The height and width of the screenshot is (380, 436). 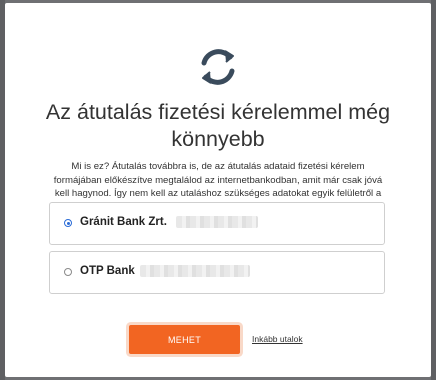 What do you see at coordinates (218, 67) in the screenshot?
I see `refresh-icon` at bounding box center [218, 67].